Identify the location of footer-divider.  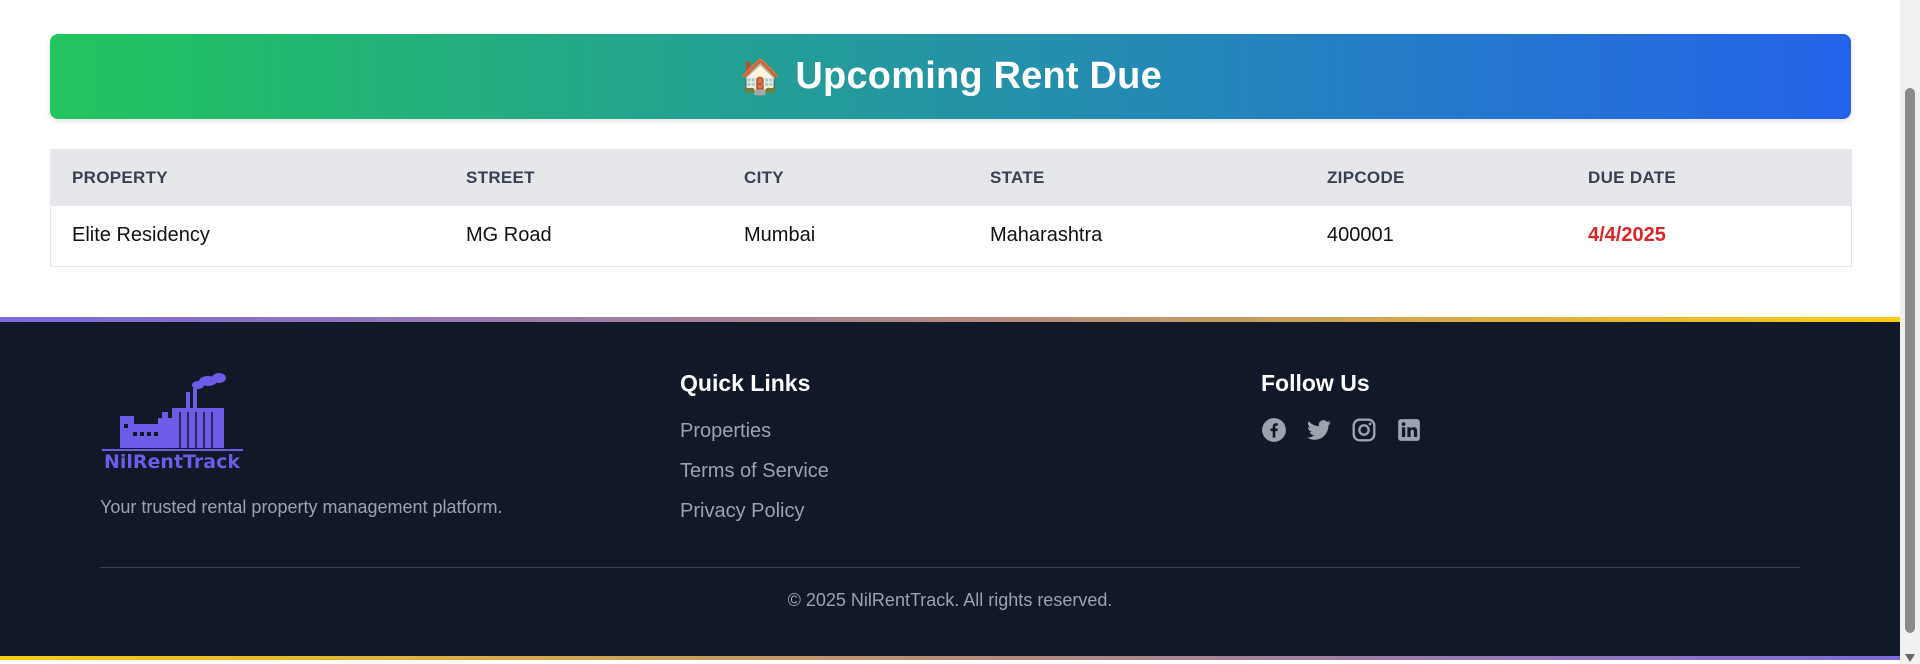
(950, 567).